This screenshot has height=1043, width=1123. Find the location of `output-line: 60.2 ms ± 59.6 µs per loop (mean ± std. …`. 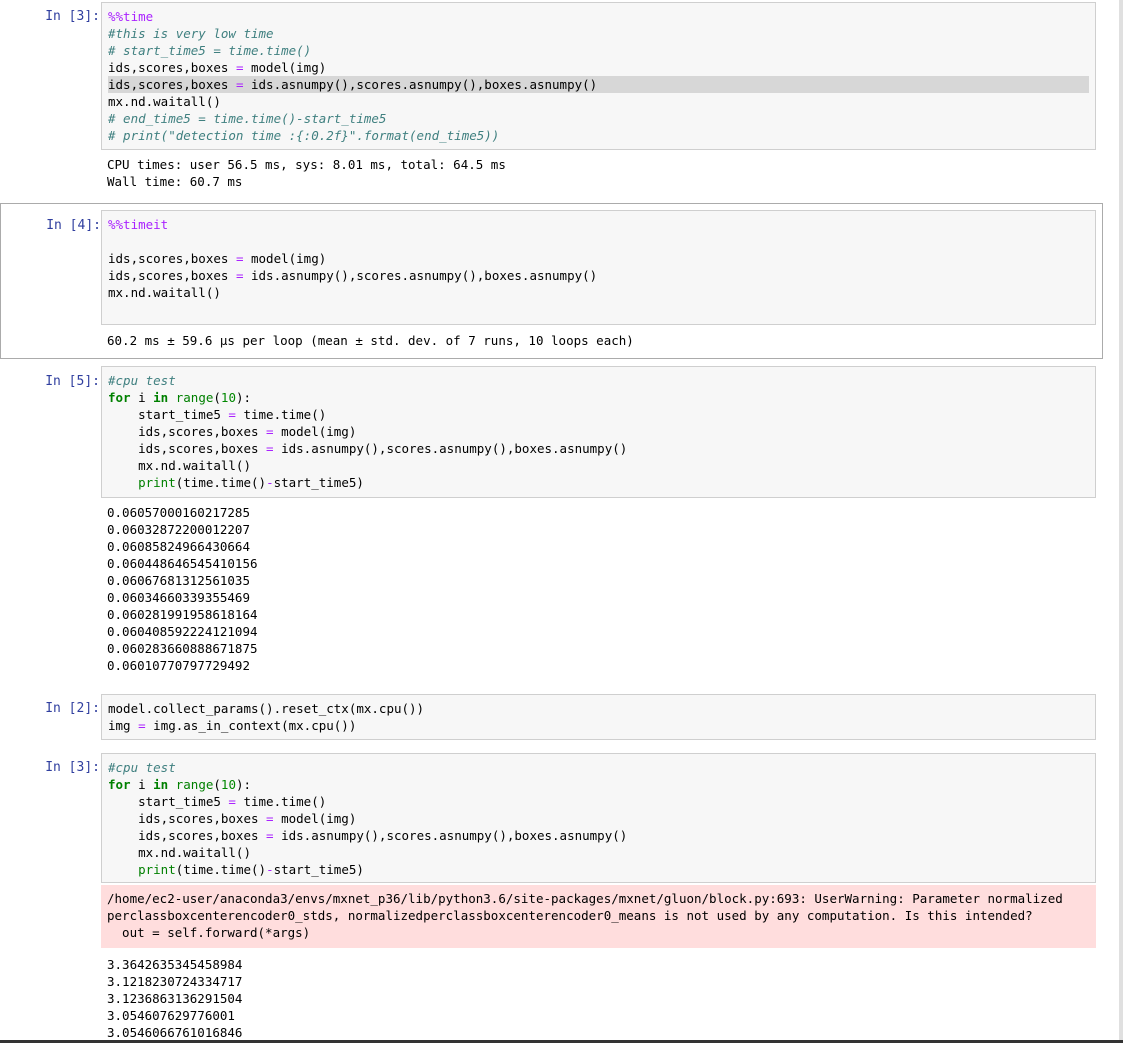

output-line: 60.2 ms ± 59.6 µs per loop (mean ± std. … is located at coordinates (370, 340).